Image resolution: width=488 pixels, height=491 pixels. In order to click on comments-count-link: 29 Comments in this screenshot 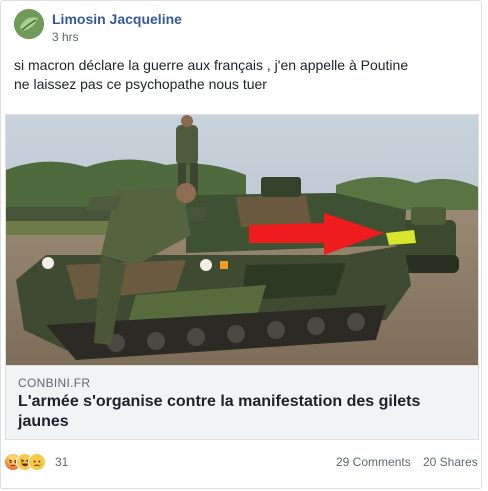, I will do `click(373, 462)`.